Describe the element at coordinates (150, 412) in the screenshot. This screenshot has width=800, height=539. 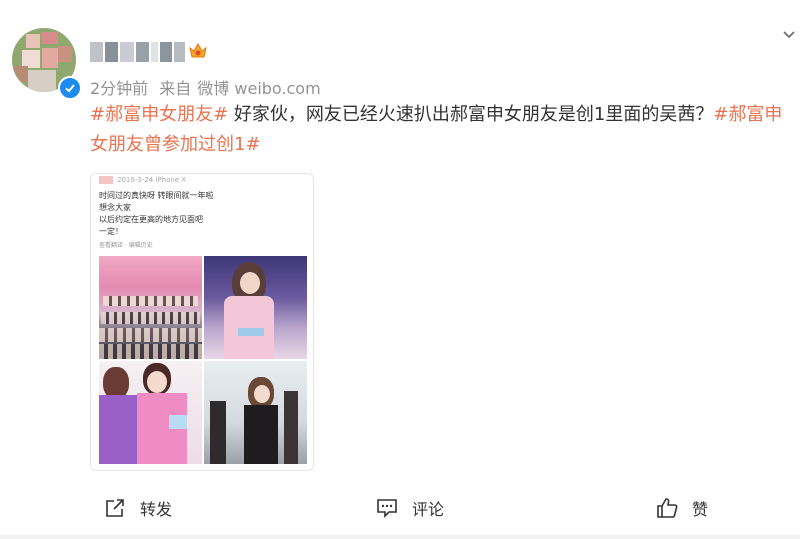
I see `photo-two-girls` at that location.